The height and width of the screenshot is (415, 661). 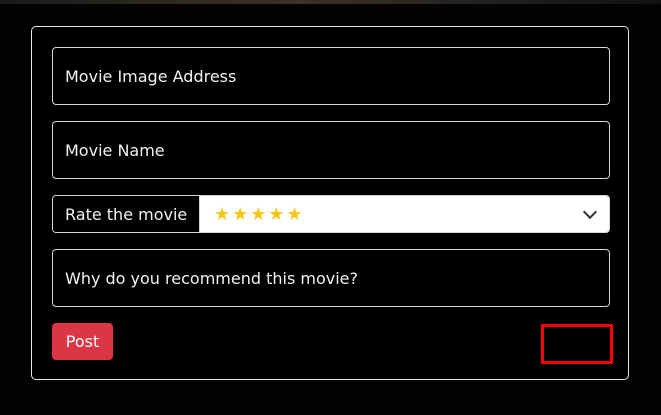 What do you see at coordinates (331, 76) in the screenshot?
I see `movie-image-address-input: Movie Image Address` at bounding box center [331, 76].